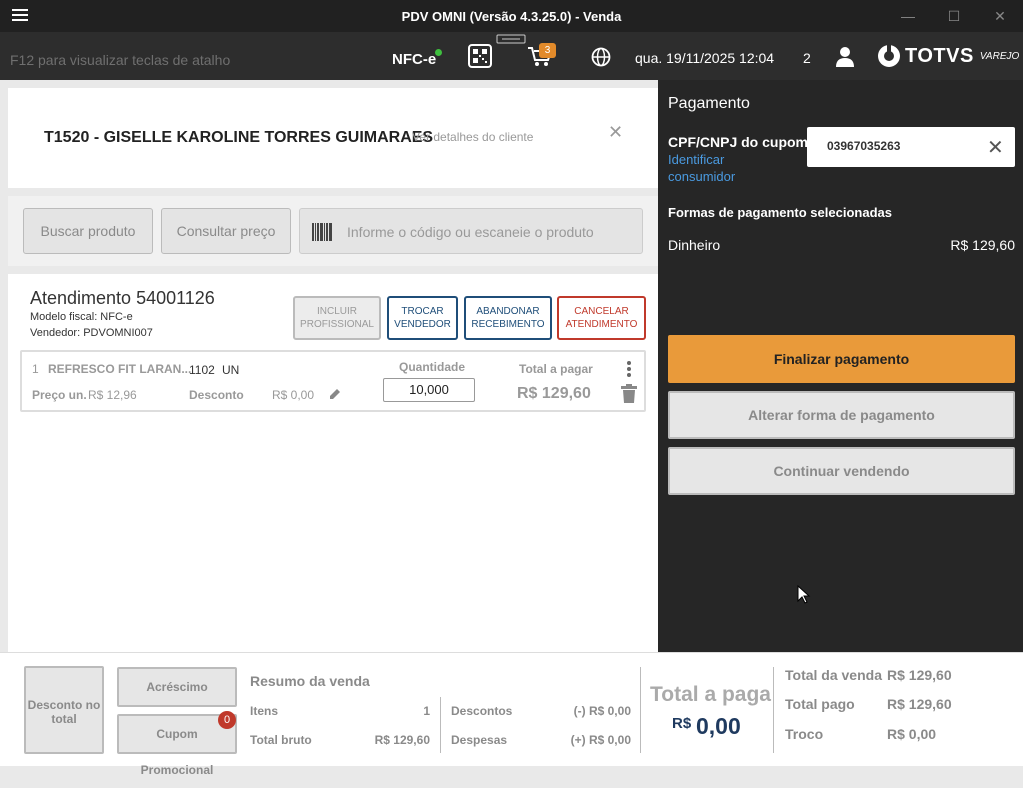 The image size is (1023, 788). What do you see at coordinates (216, 395) in the screenshot?
I see `discount-label: Desconto` at bounding box center [216, 395].